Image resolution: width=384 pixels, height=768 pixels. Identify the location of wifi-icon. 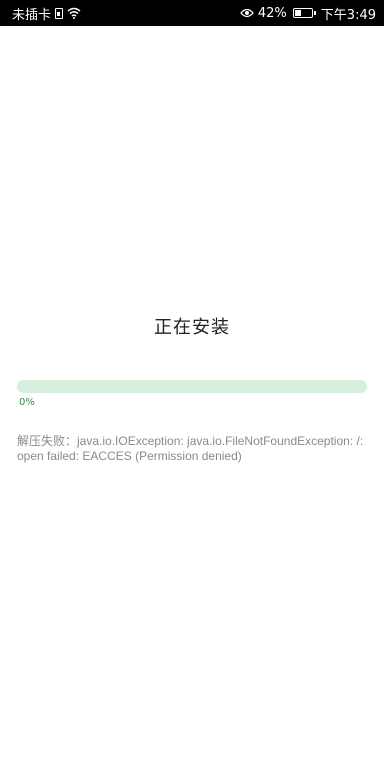
(74, 13).